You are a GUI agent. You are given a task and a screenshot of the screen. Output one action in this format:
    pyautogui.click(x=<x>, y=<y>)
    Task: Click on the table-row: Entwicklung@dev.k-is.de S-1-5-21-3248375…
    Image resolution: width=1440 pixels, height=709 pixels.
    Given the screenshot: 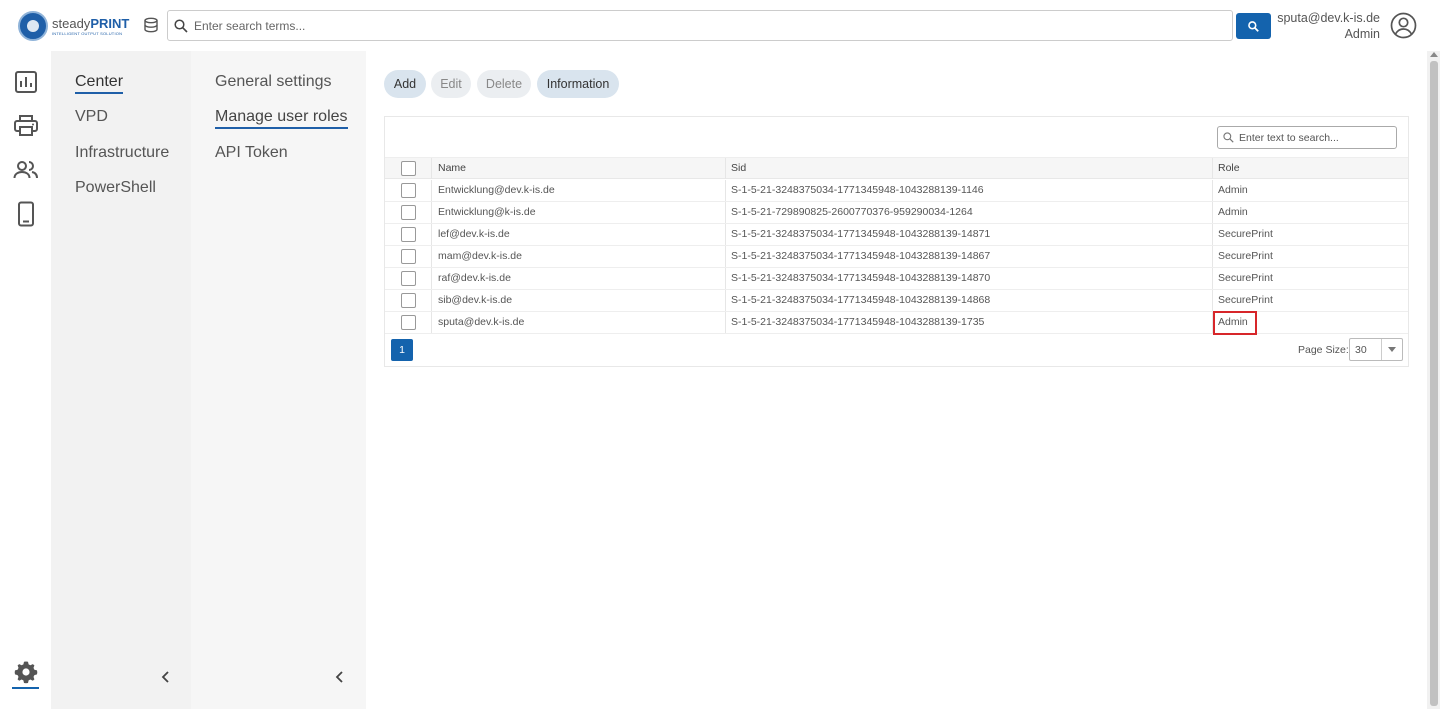 What is the action you would take?
    pyautogui.click(x=896, y=191)
    